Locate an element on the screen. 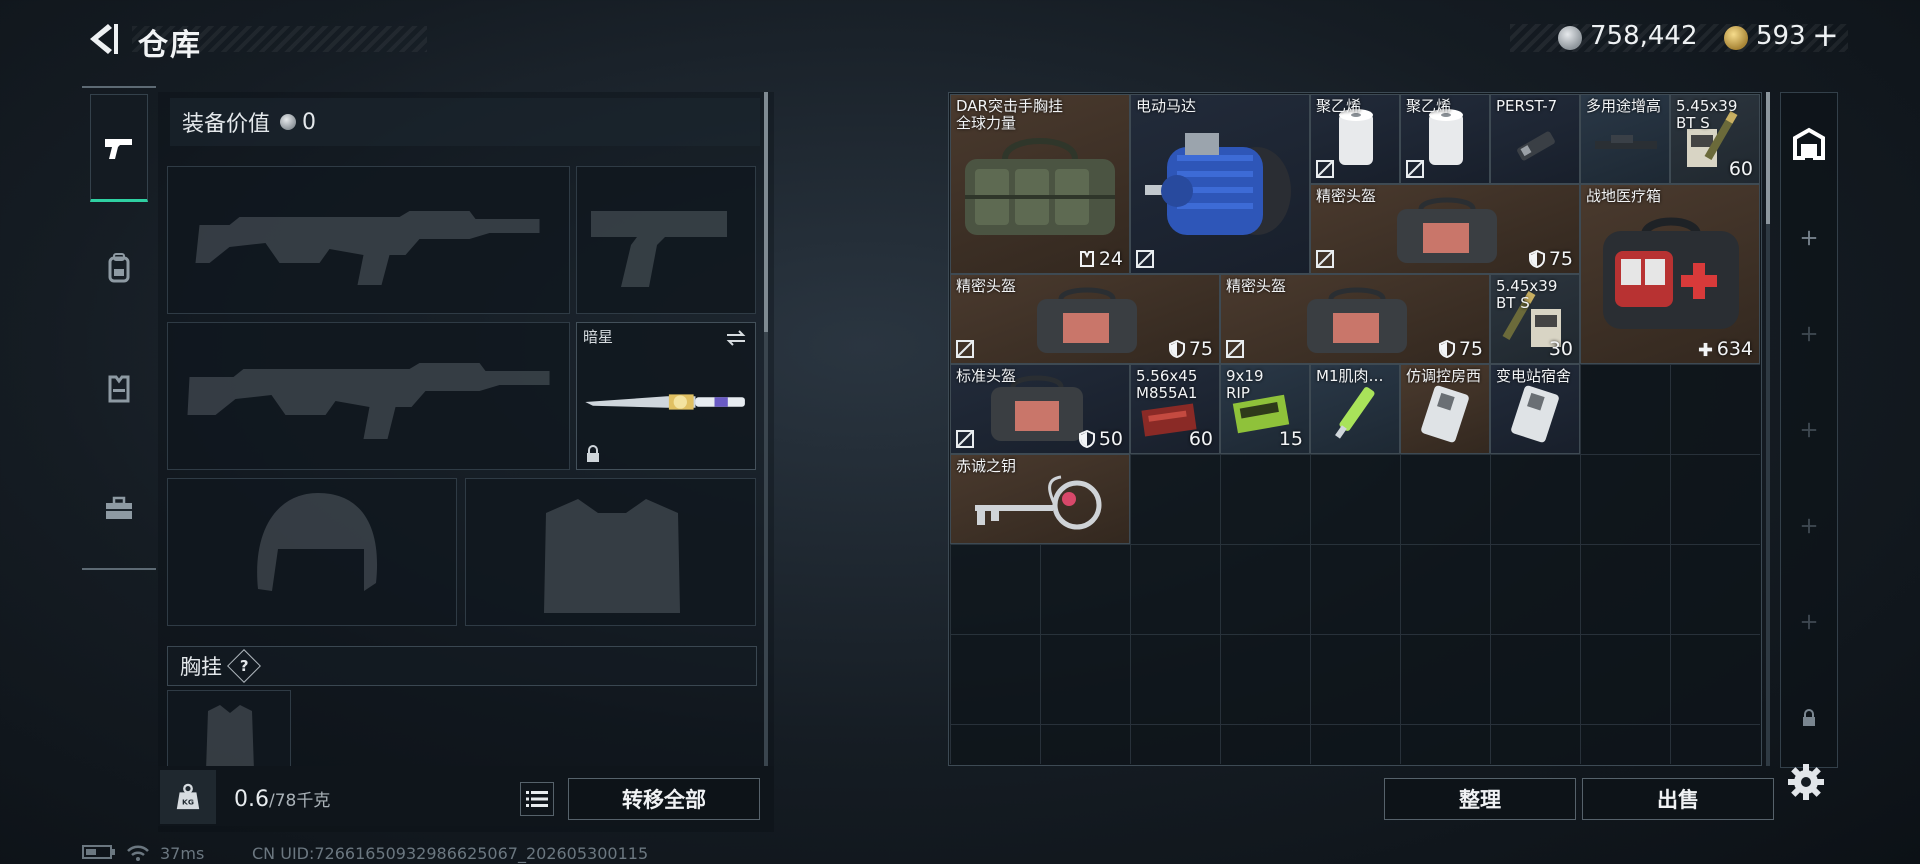 This screenshot has width=1920, height=864. item-count: 634 is located at coordinates (1725, 349).